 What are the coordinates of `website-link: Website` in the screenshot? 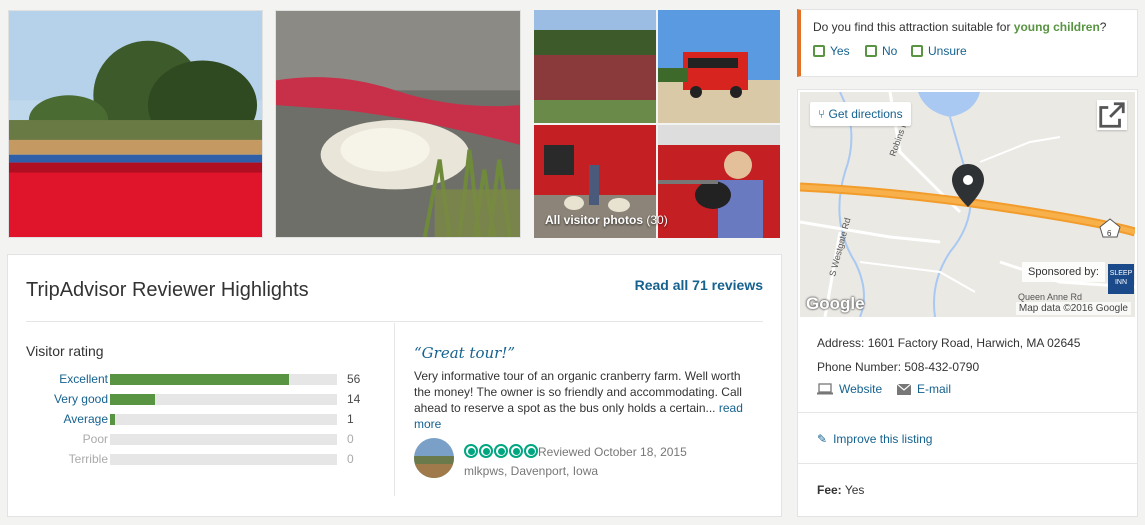 It's located at (849, 389).